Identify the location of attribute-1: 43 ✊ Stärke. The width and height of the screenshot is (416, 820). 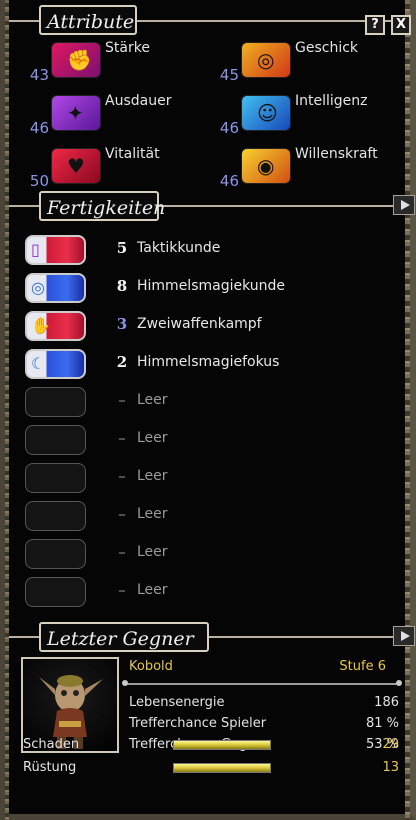
(113, 62).